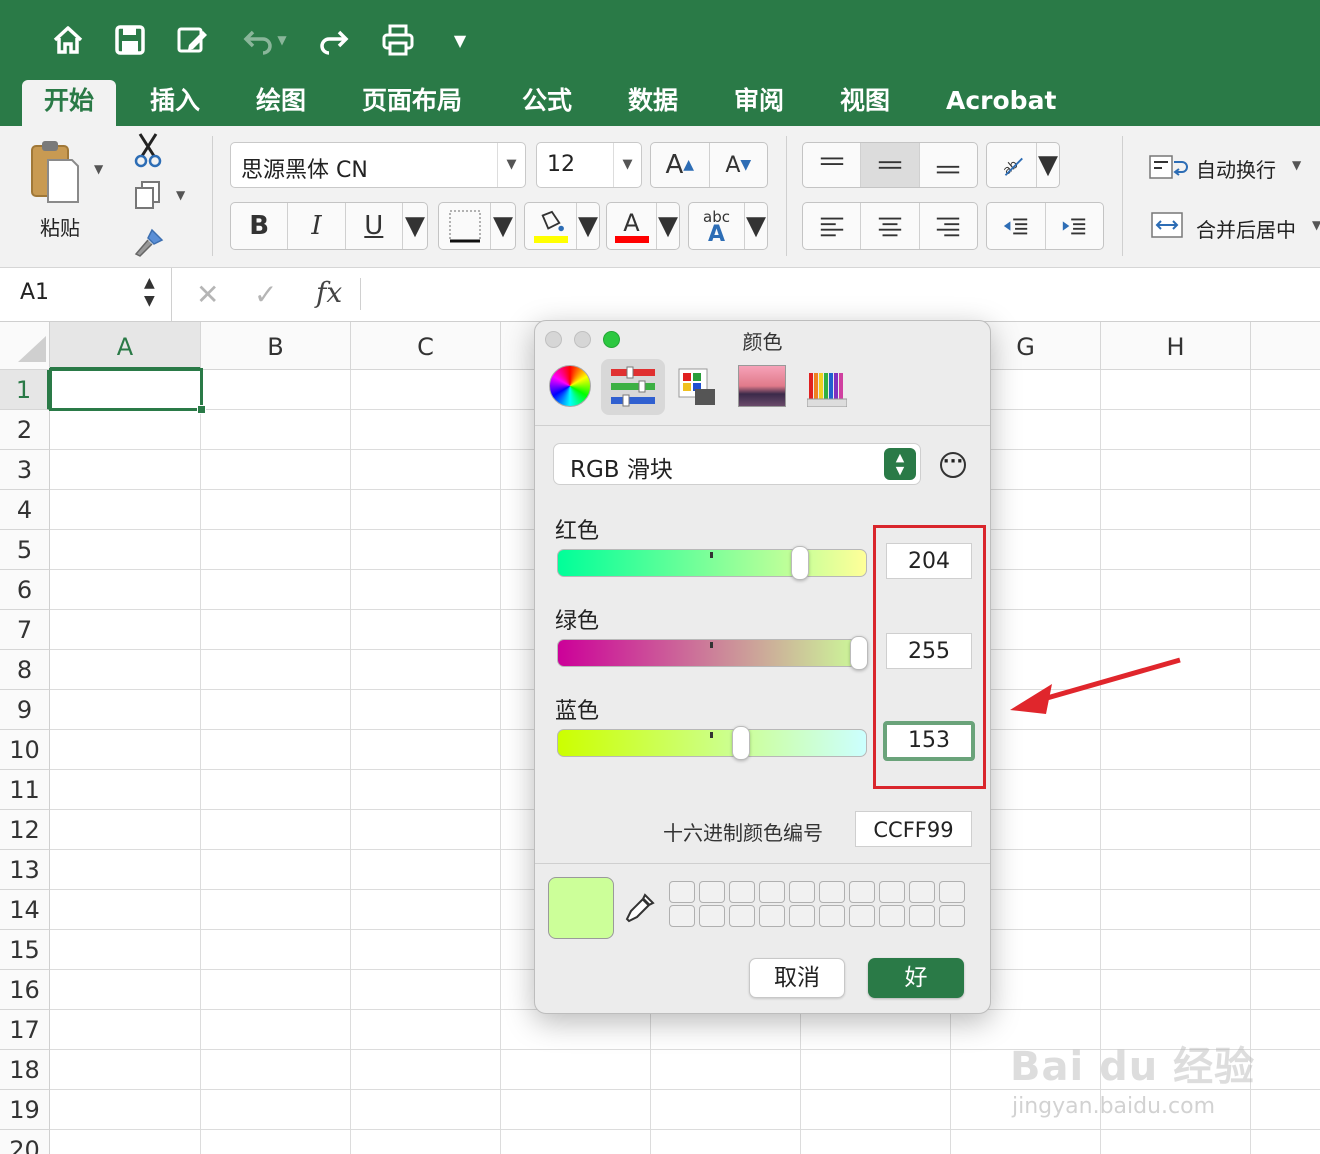 The image size is (1320, 1154). Describe the element at coordinates (588, 226) in the screenshot. I see `fill-color-dropdown-icon: ▼` at that location.